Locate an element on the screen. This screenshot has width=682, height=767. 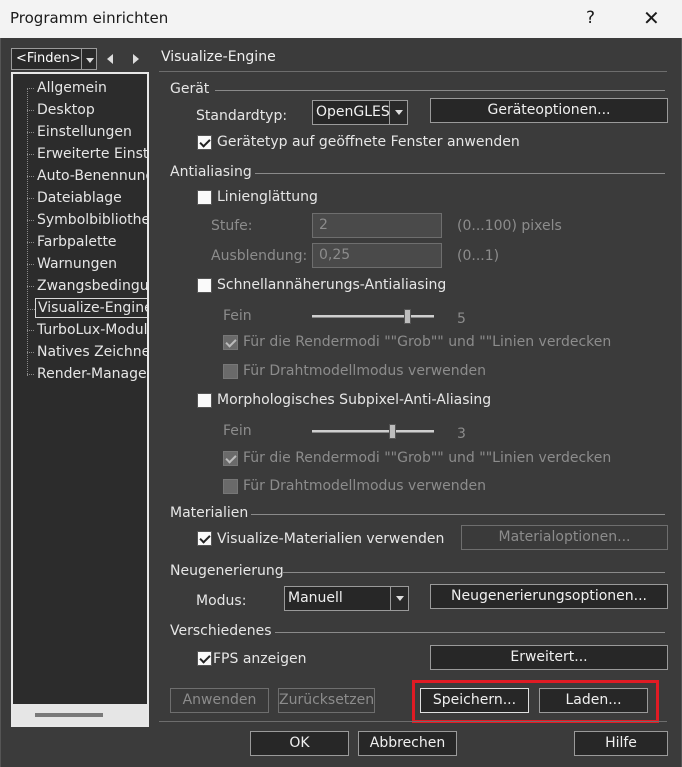
arrow-right-icon is located at coordinates (135, 59).